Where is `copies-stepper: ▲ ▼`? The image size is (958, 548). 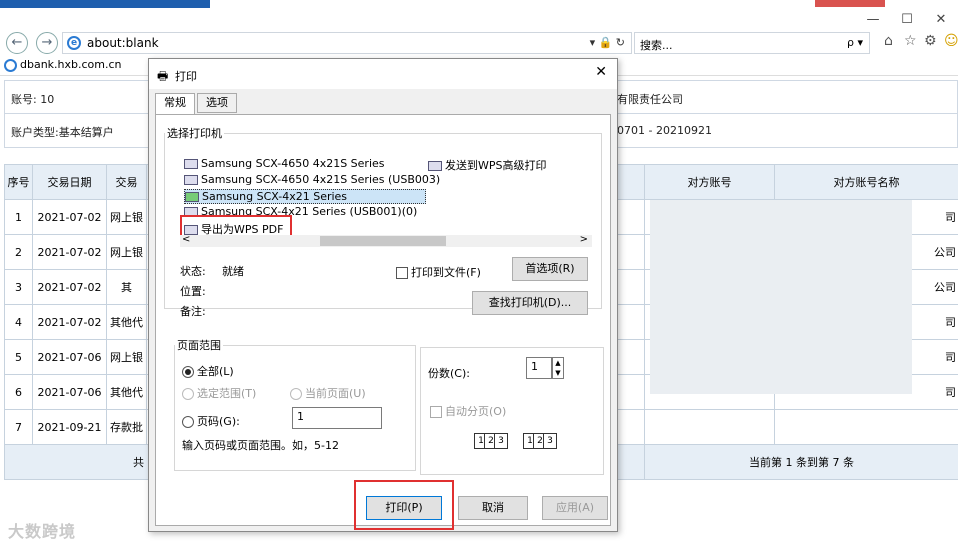 copies-stepper: ▲ ▼ is located at coordinates (558, 368).